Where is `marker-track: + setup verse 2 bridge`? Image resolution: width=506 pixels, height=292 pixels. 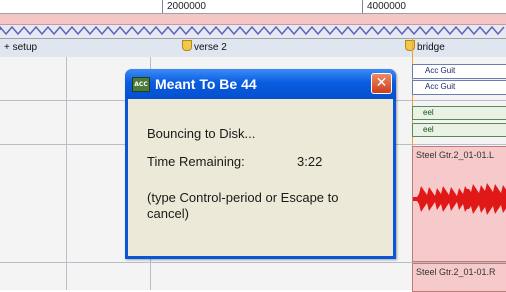 marker-track: + setup verse 2 bridge is located at coordinates (253, 48).